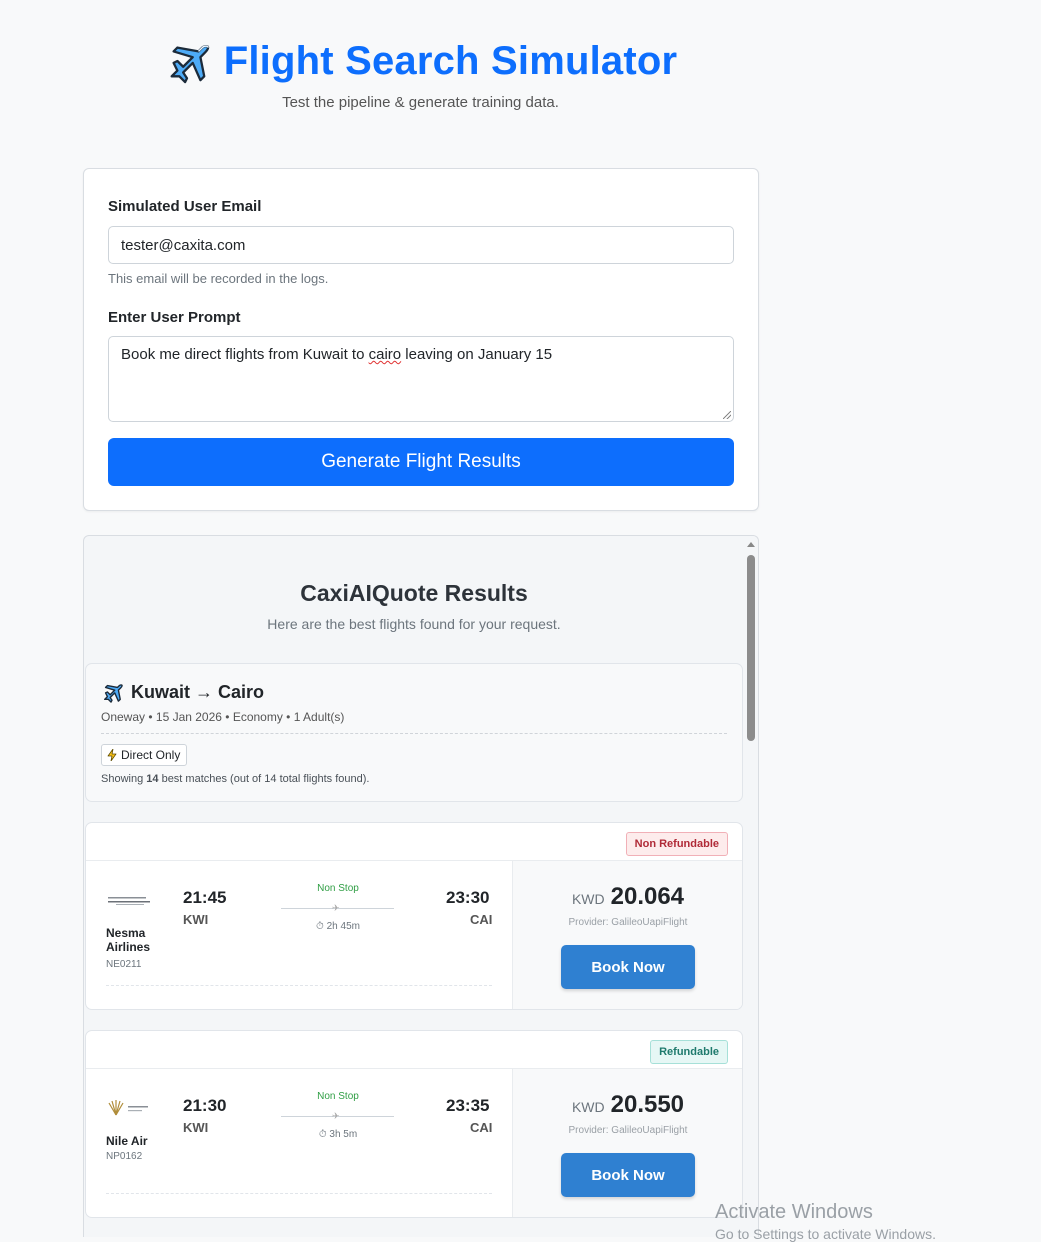  Describe the element at coordinates (450, 60) in the screenshot. I see `page-title: Flight Search Simulator` at that location.